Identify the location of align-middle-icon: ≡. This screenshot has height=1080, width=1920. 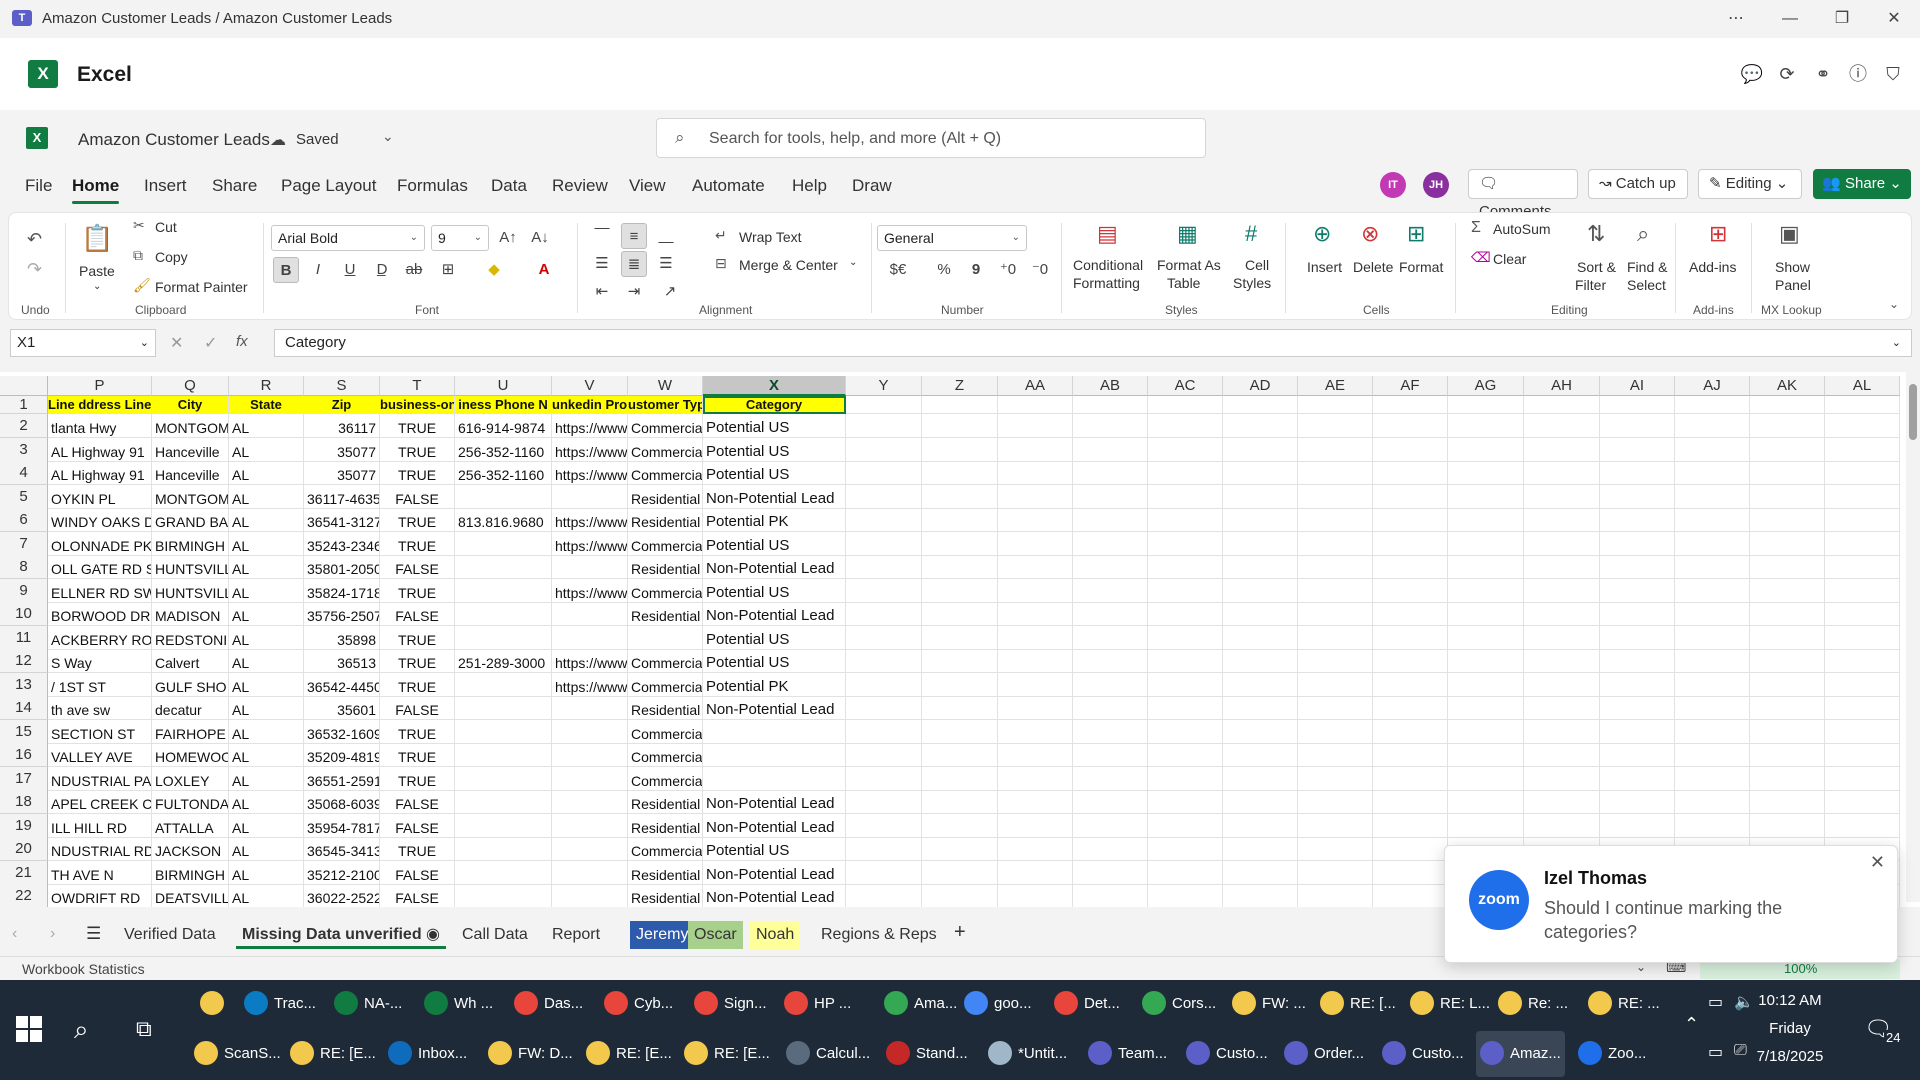
(634, 236).